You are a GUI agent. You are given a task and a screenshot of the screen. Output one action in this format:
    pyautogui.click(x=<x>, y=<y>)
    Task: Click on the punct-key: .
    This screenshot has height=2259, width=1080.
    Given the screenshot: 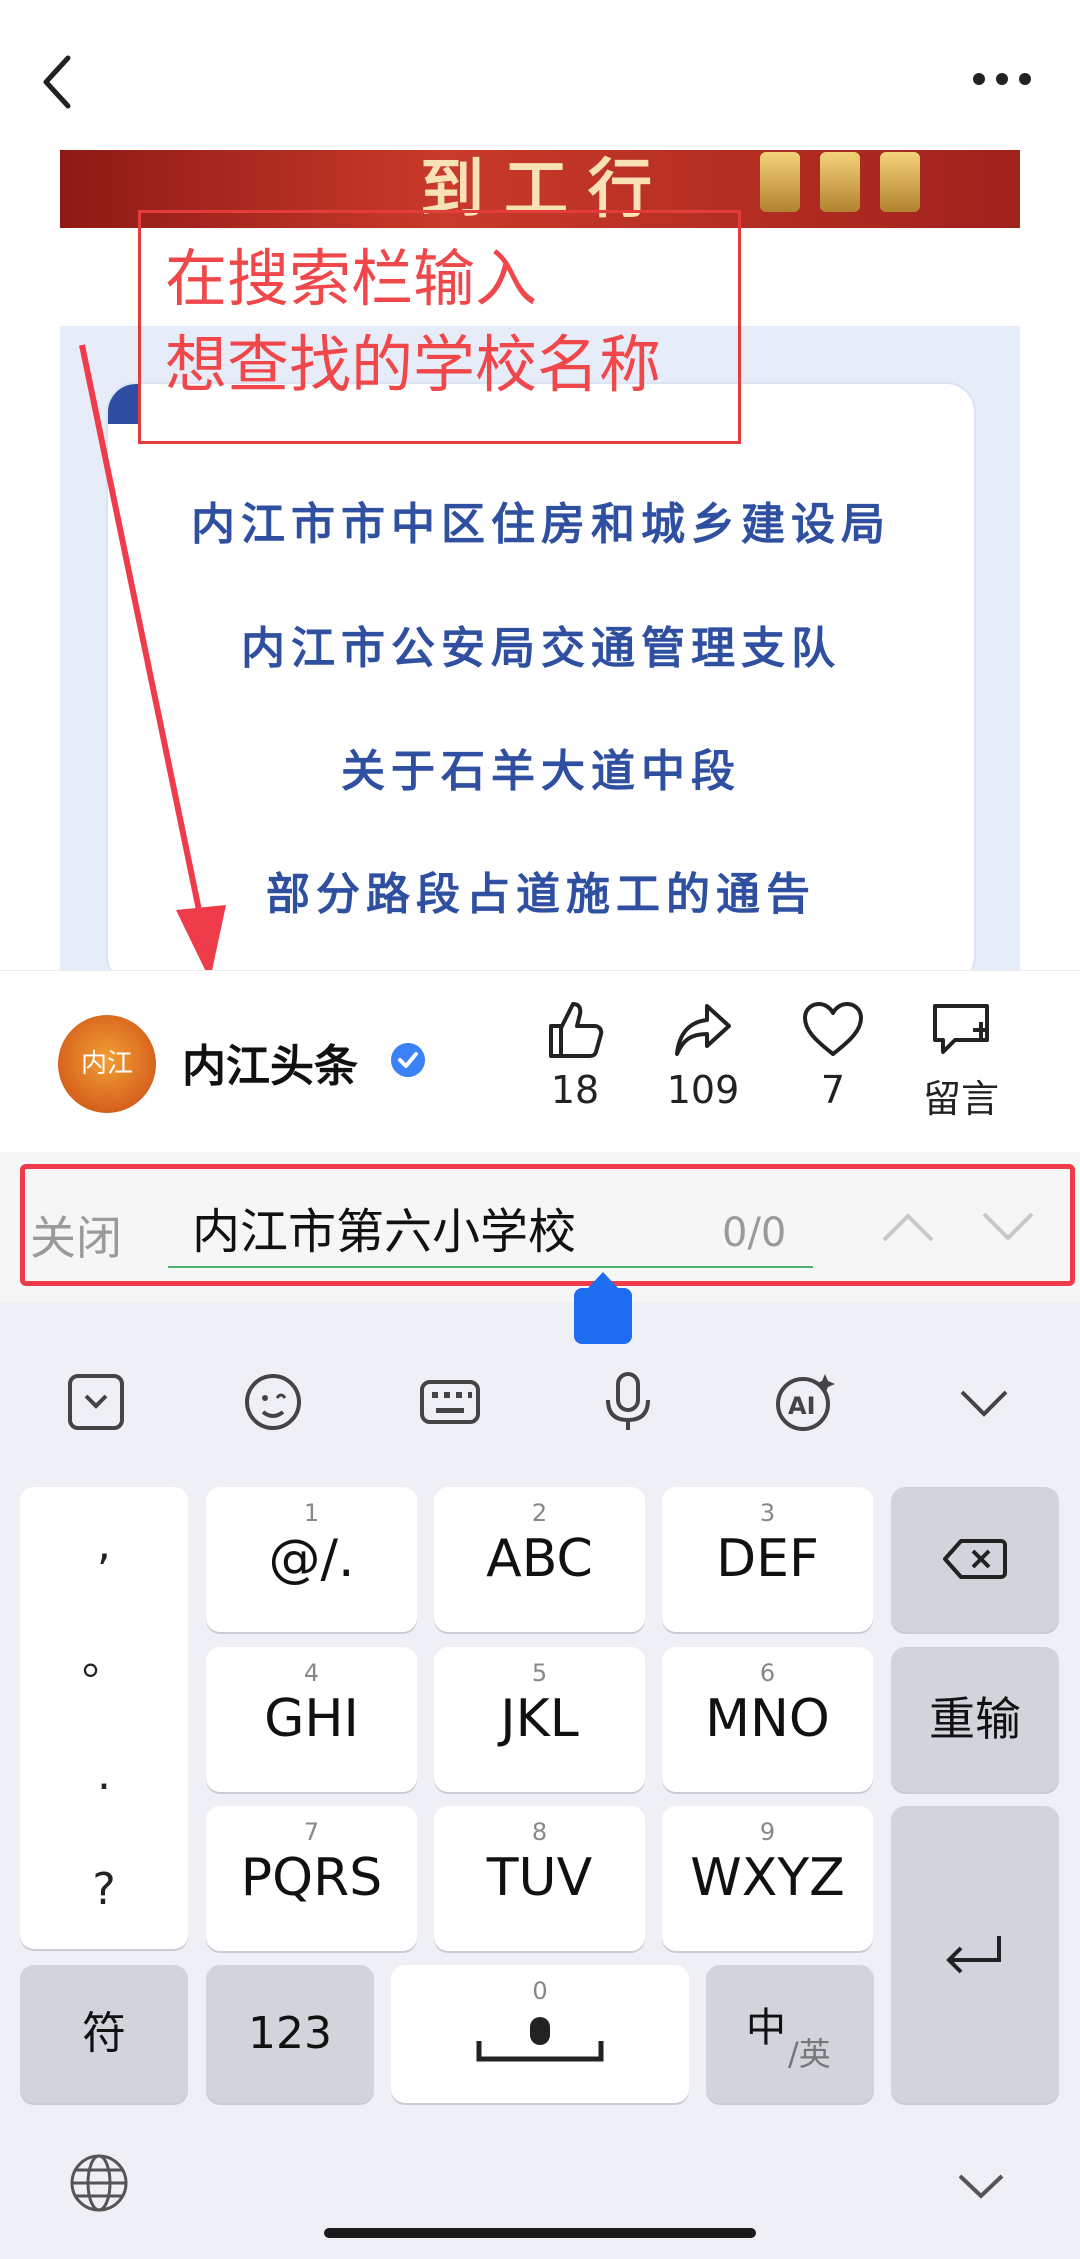 What is the action you would take?
    pyautogui.click(x=104, y=1774)
    